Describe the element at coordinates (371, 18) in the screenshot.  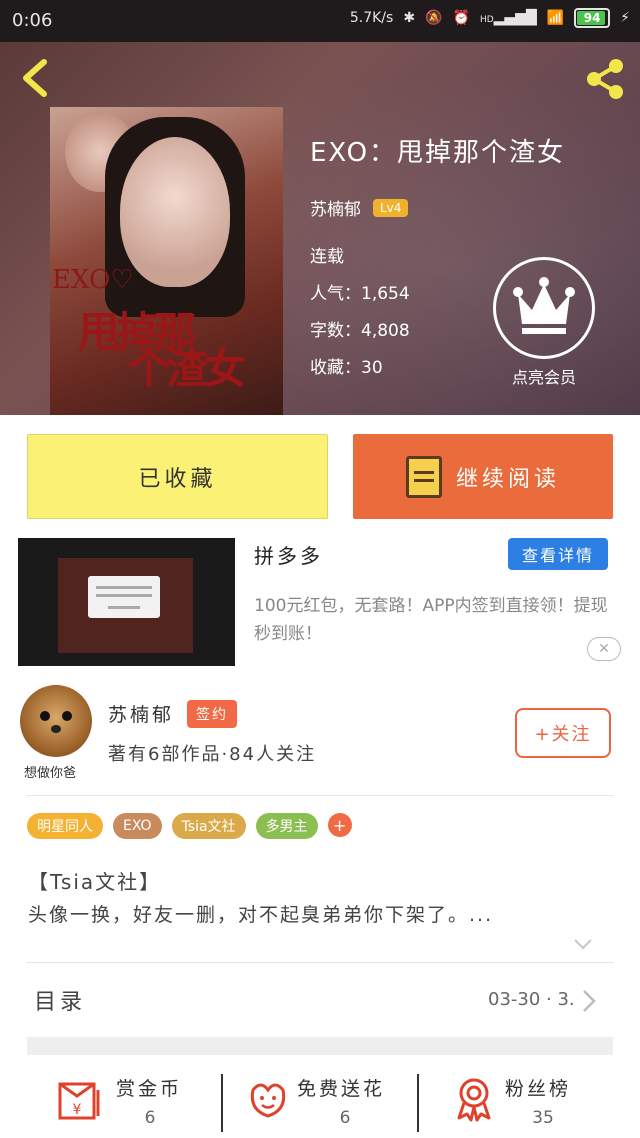
I see `net-speed: 5.7K/s` at that location.